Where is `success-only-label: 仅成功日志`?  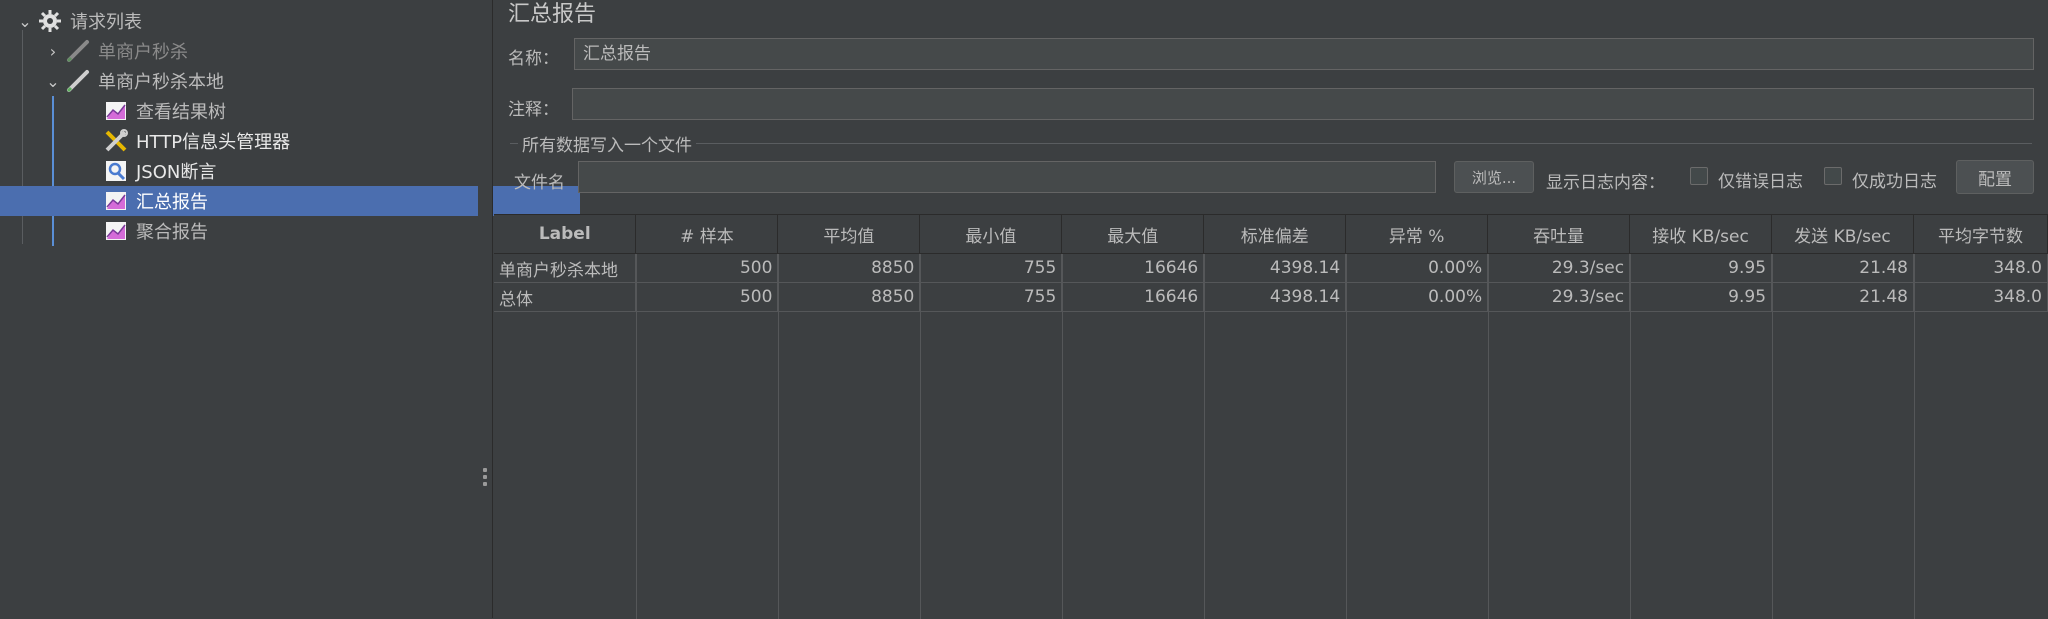 success-only-label: 仅成功日志 is located at coordinates (1894, 182).